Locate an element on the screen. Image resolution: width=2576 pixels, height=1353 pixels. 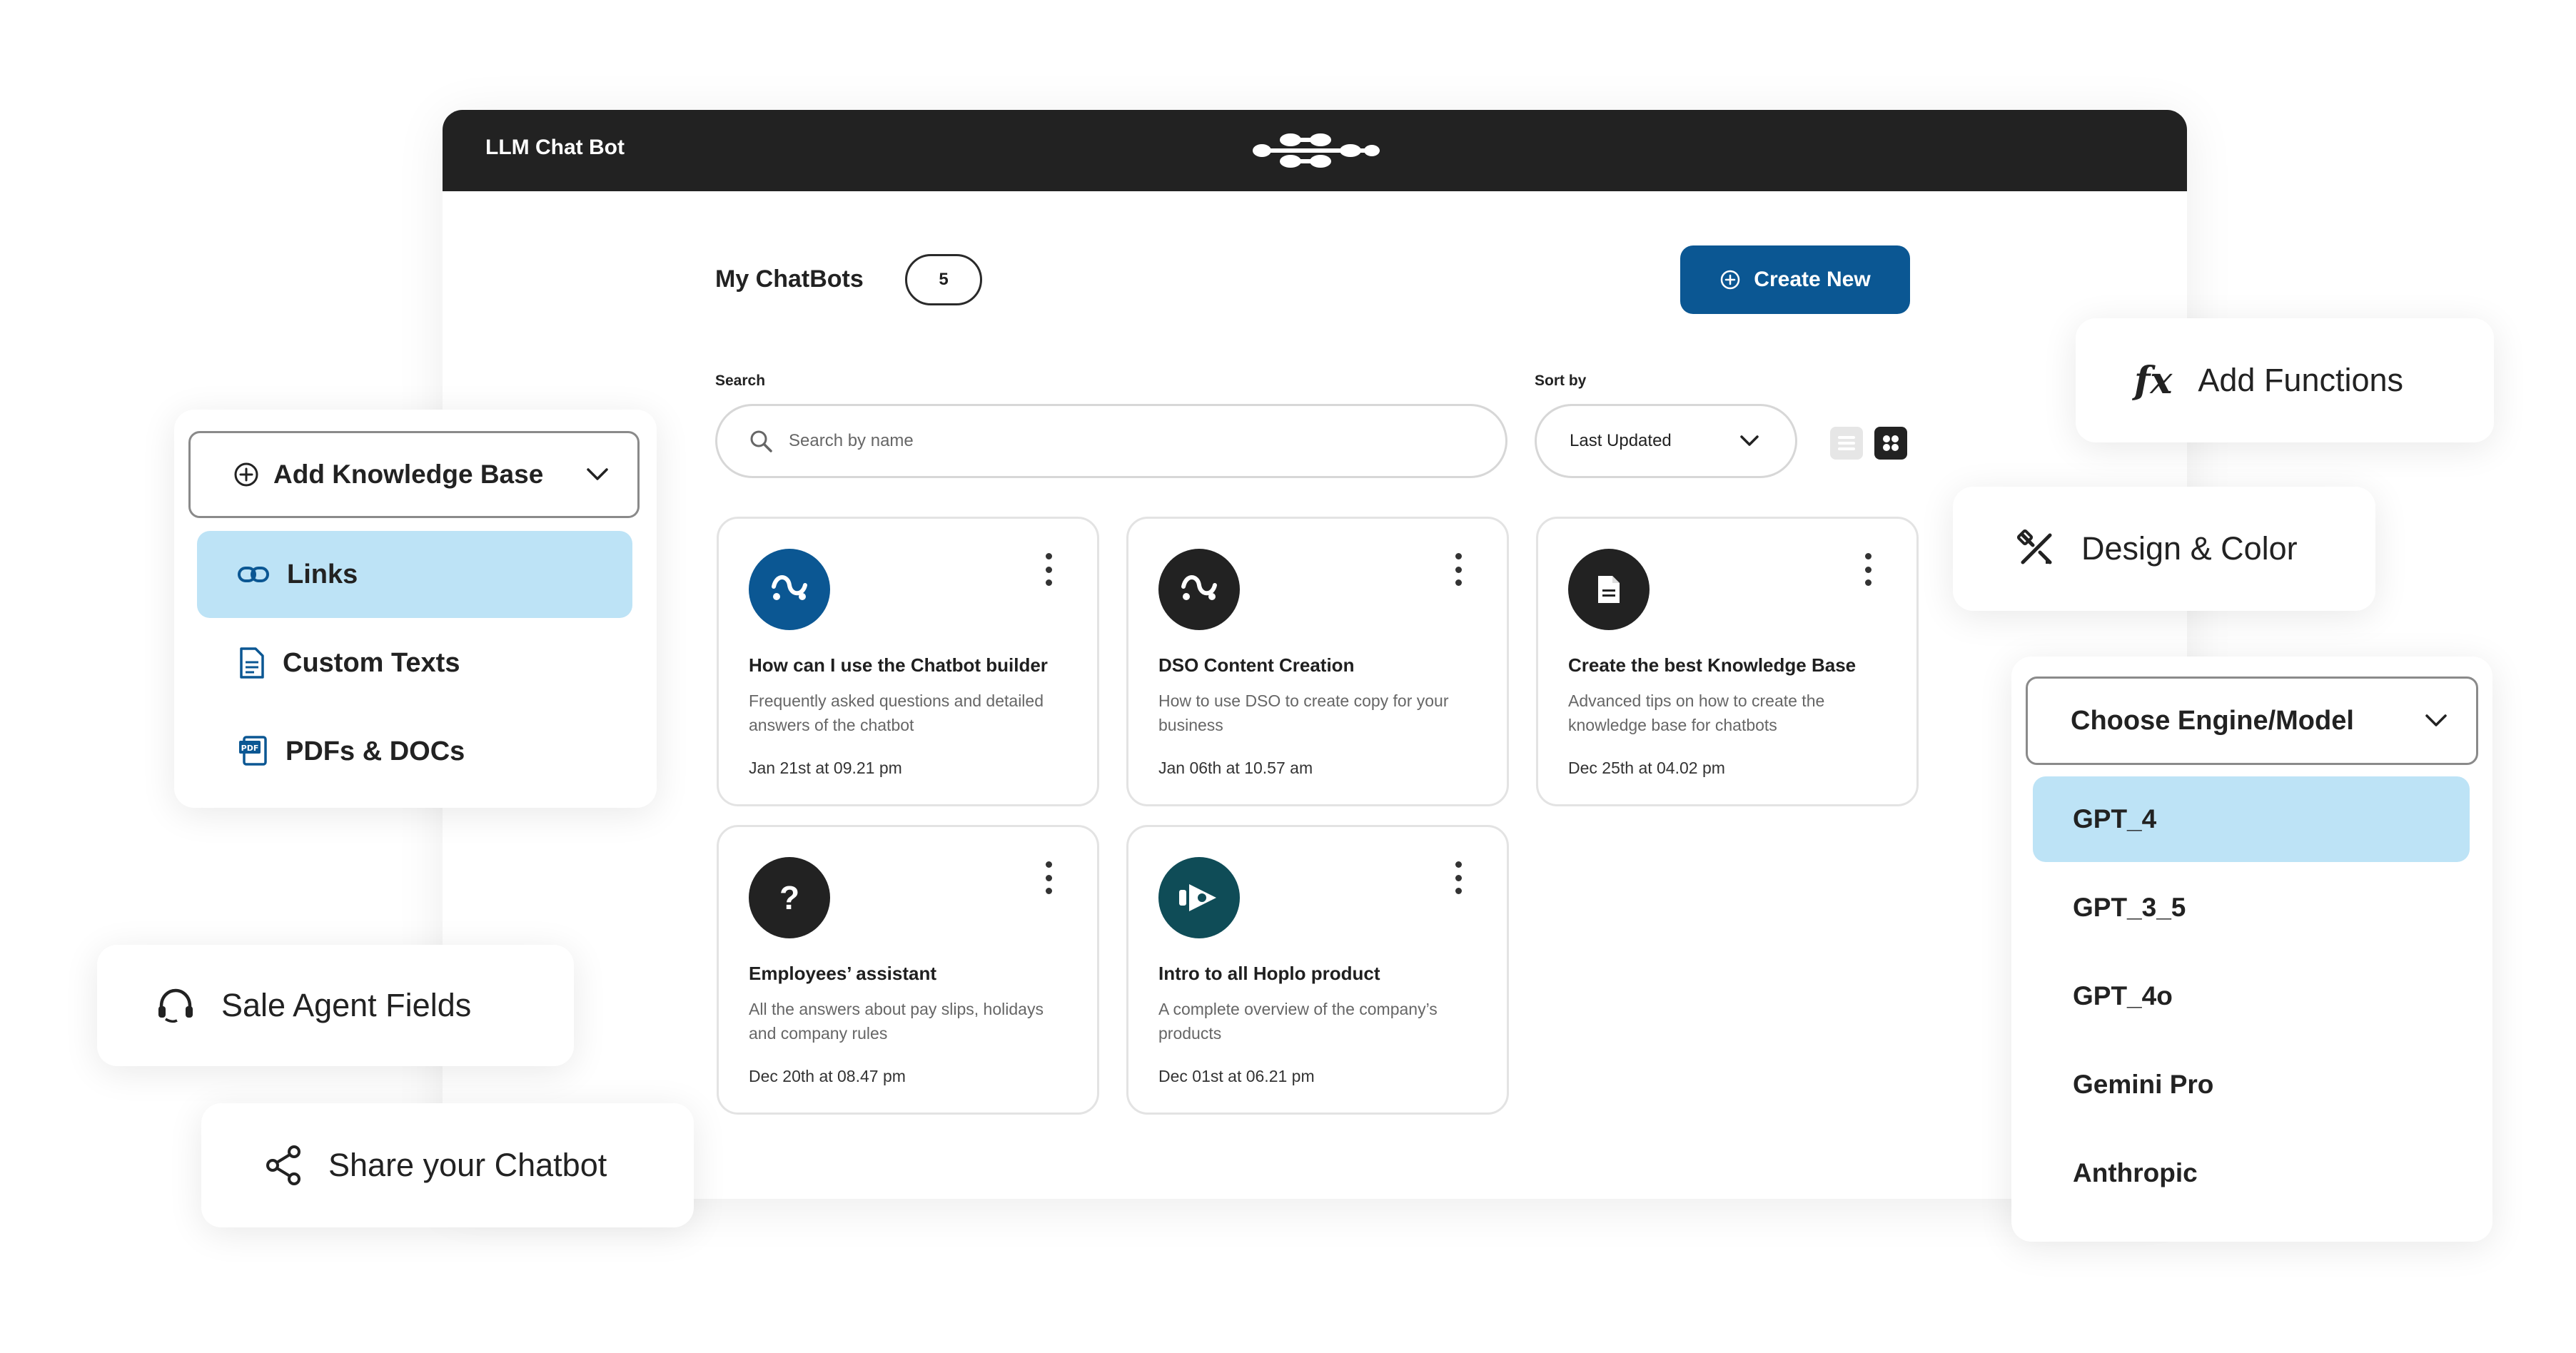
list-view-button is located at coordinates (1846, 443).